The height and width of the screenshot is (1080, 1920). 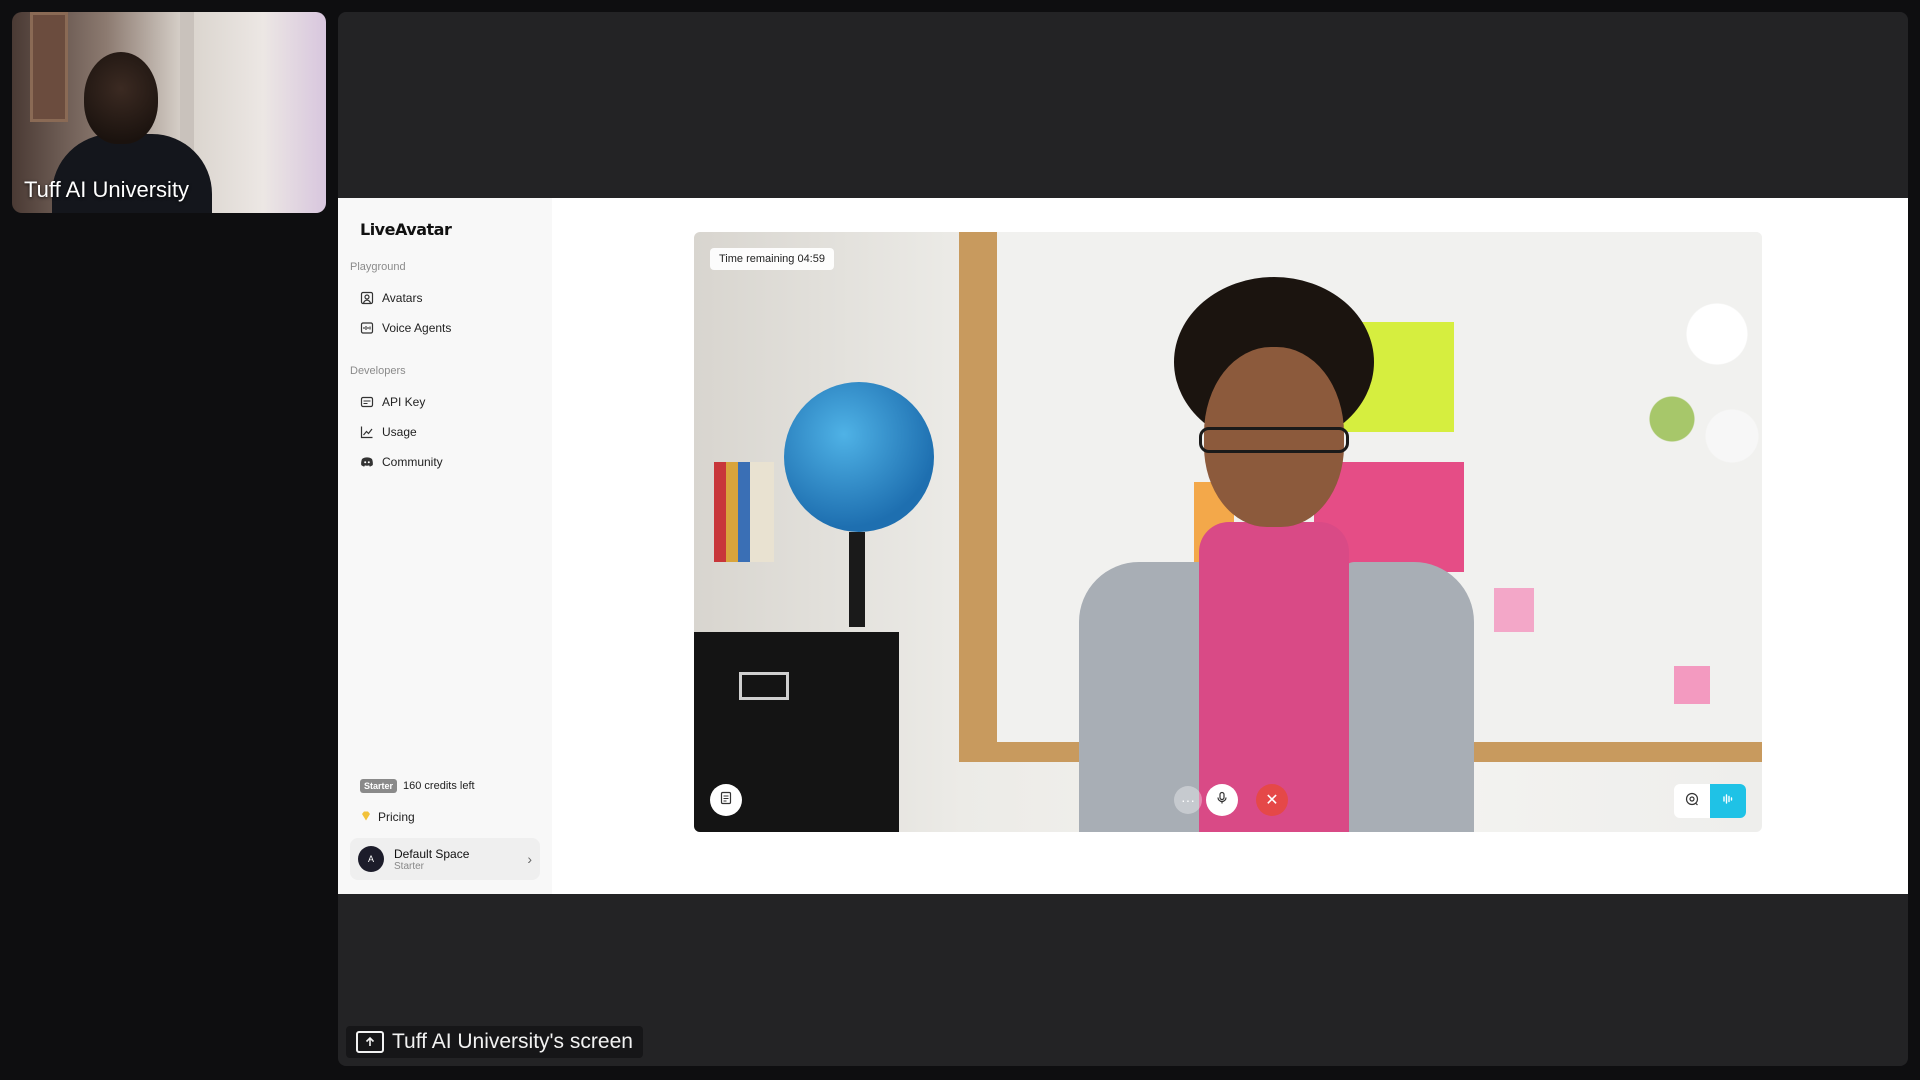 What do you see at coordinates (409, 866) in the screenshot?
I see `space-plan: Starter` at bounding box center [409, 866].